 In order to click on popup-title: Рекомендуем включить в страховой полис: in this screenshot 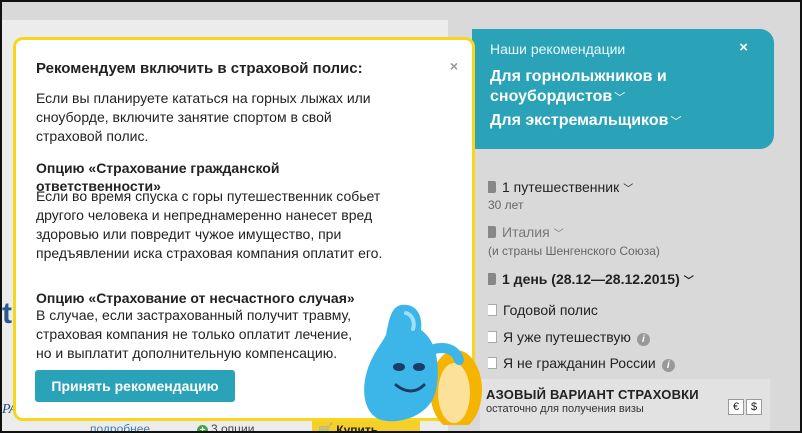, I will do `click(199, 68)`.